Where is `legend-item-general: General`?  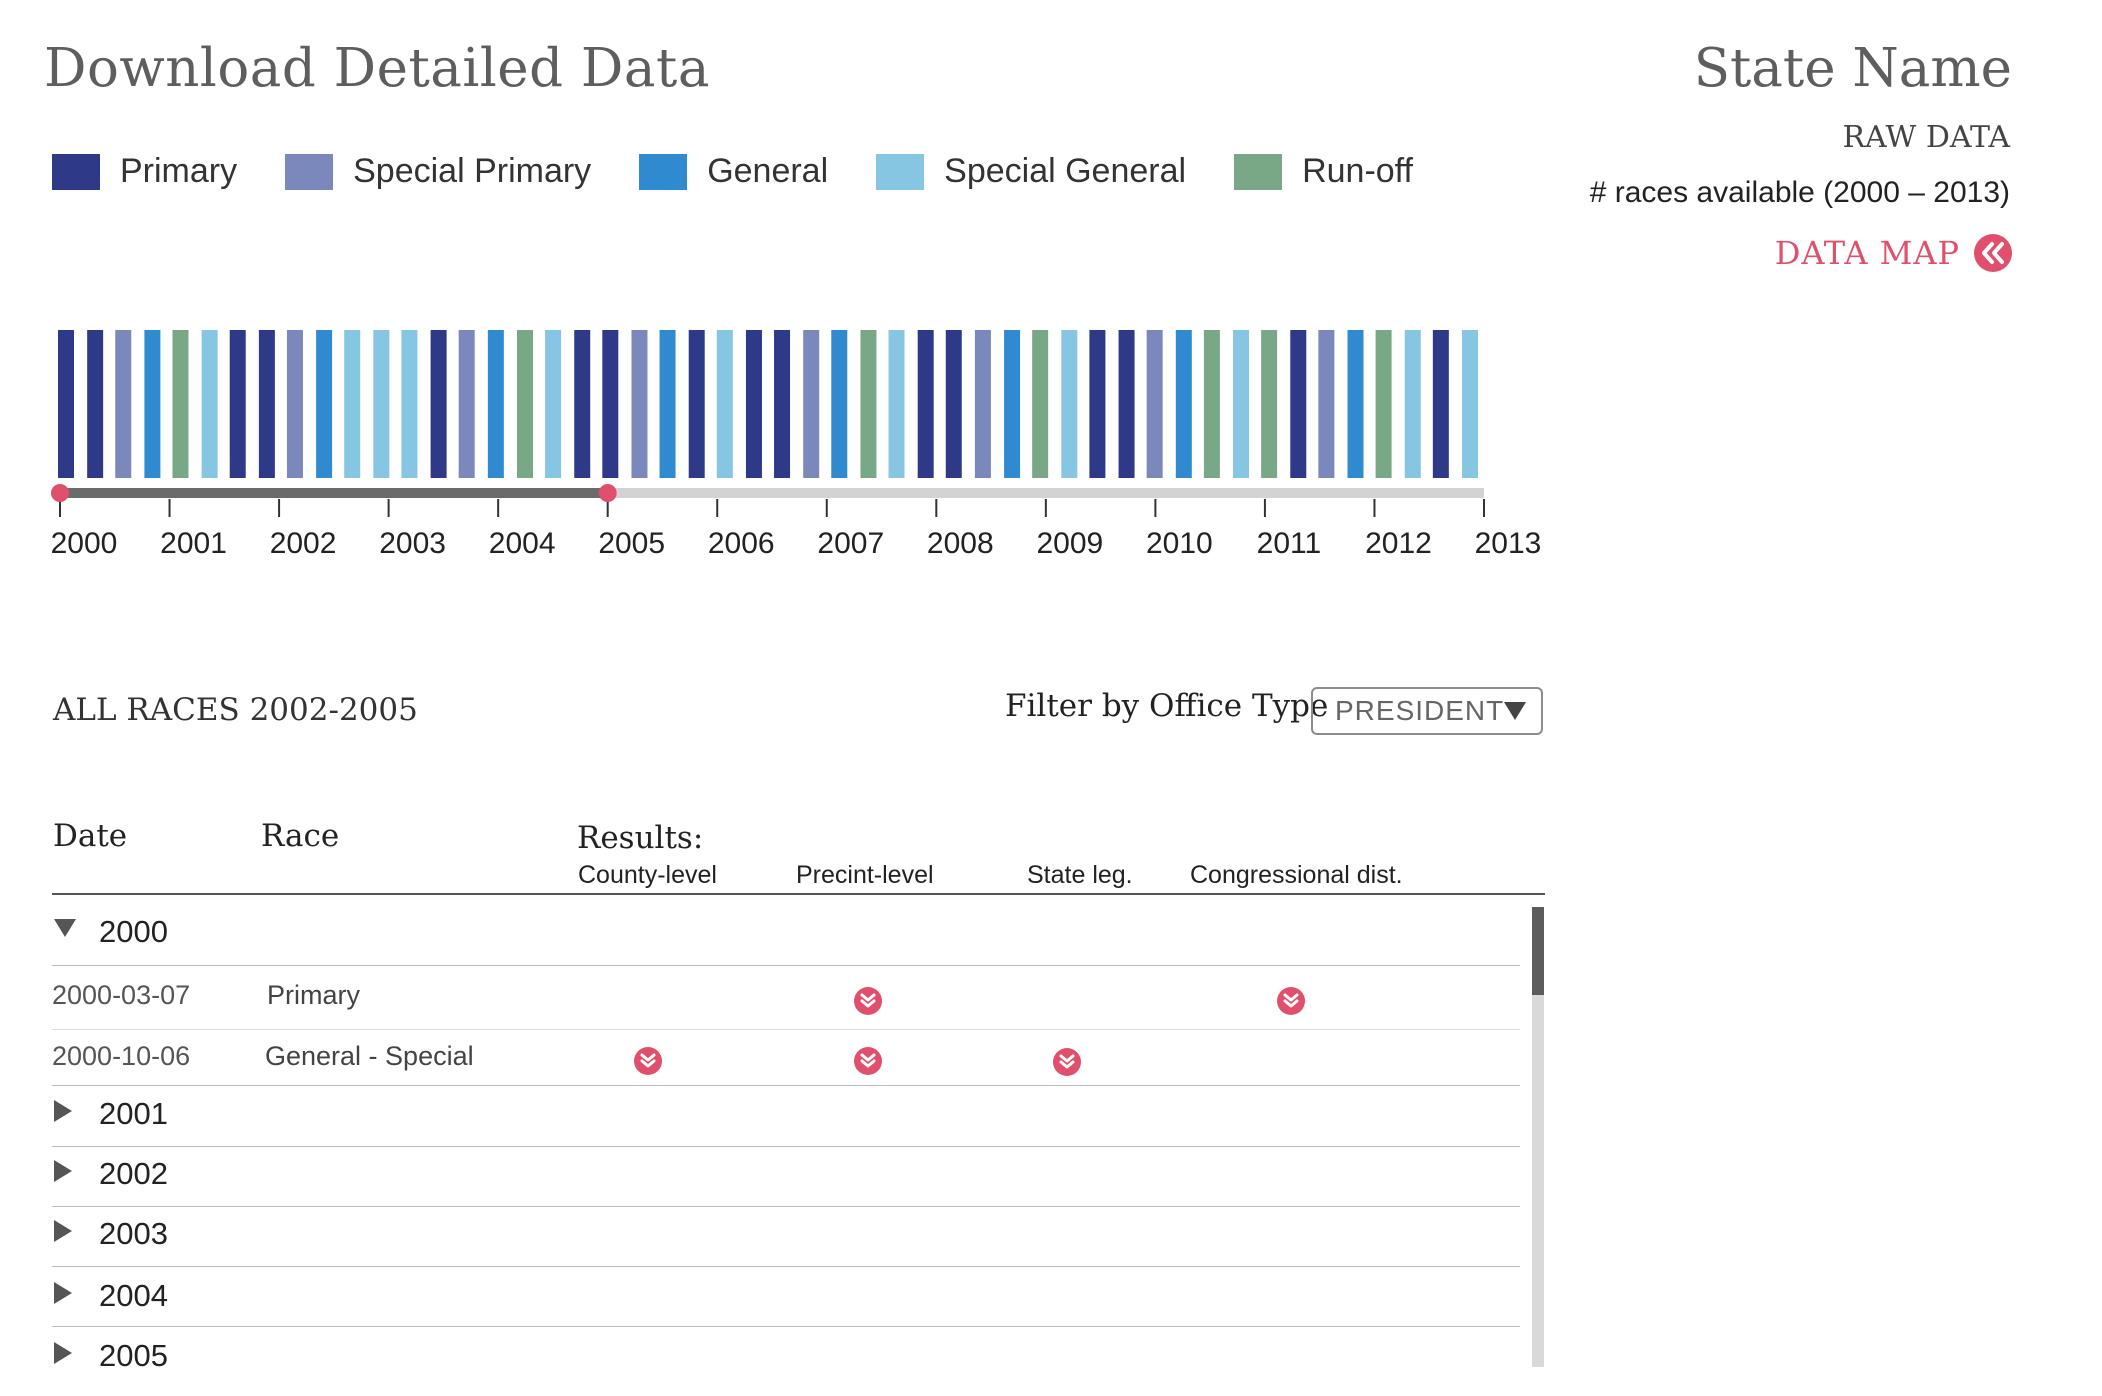 legend-item-general: General is located at coordinates (733, 171).